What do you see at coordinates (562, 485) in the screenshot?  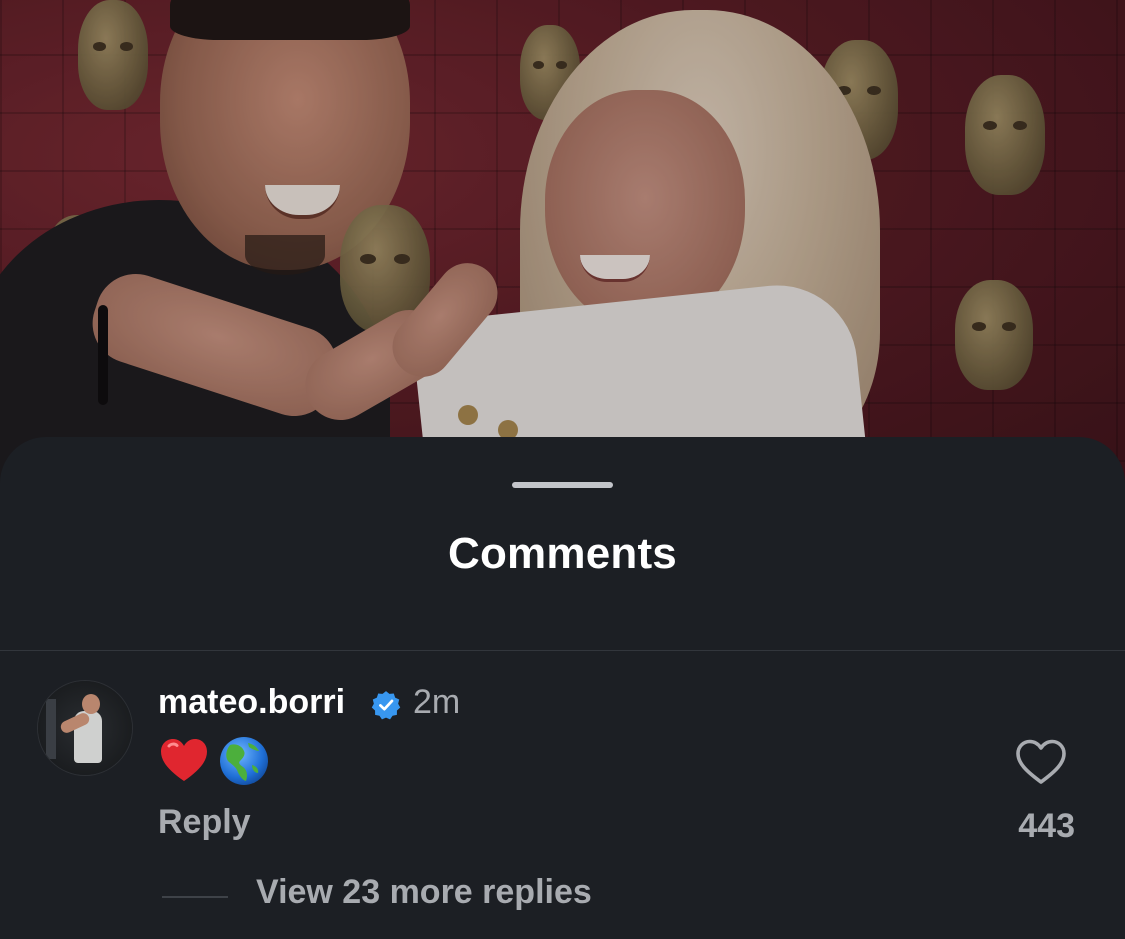 I see `sheet-grabber` at bounding box center [562, 485].